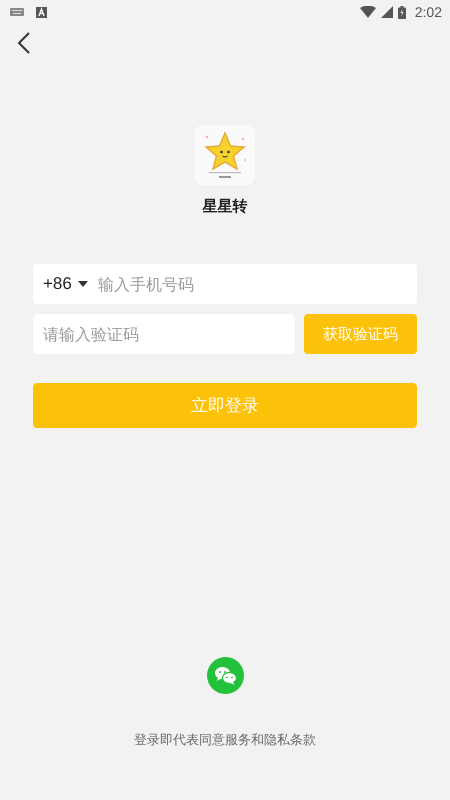  Describe the element at coordinates (225, 740) in the screenshot. I see `terms-text: 登录即代表同意服务和隐私条款` at that location.